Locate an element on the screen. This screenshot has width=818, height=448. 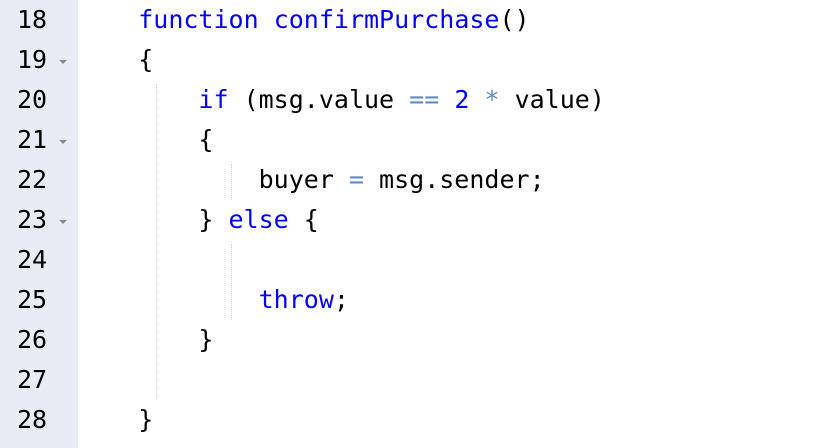
code-token-operator: * is located at coordinates (492, 99).